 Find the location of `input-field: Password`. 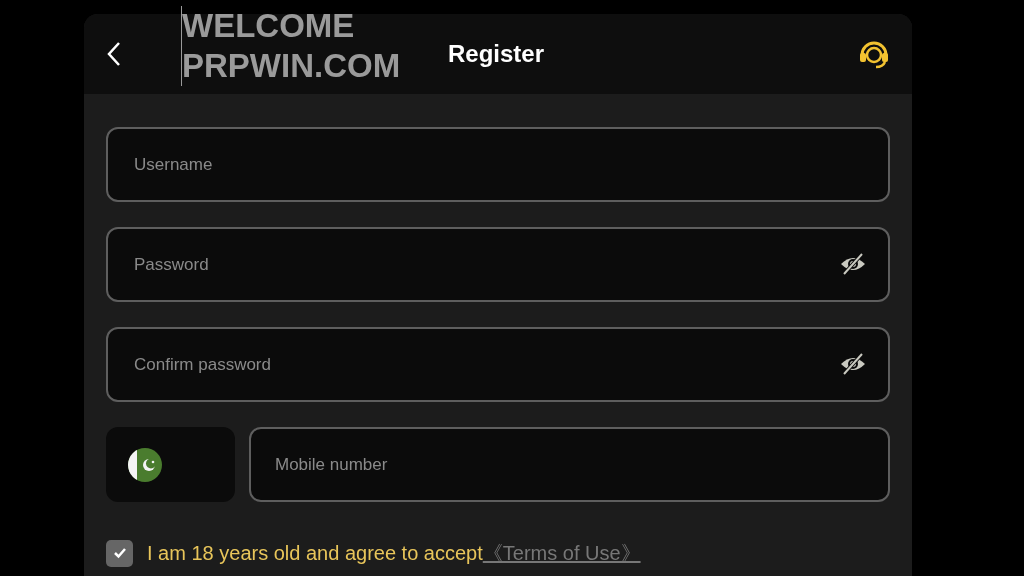

input-field: Password is located at coordinates (498, 264).